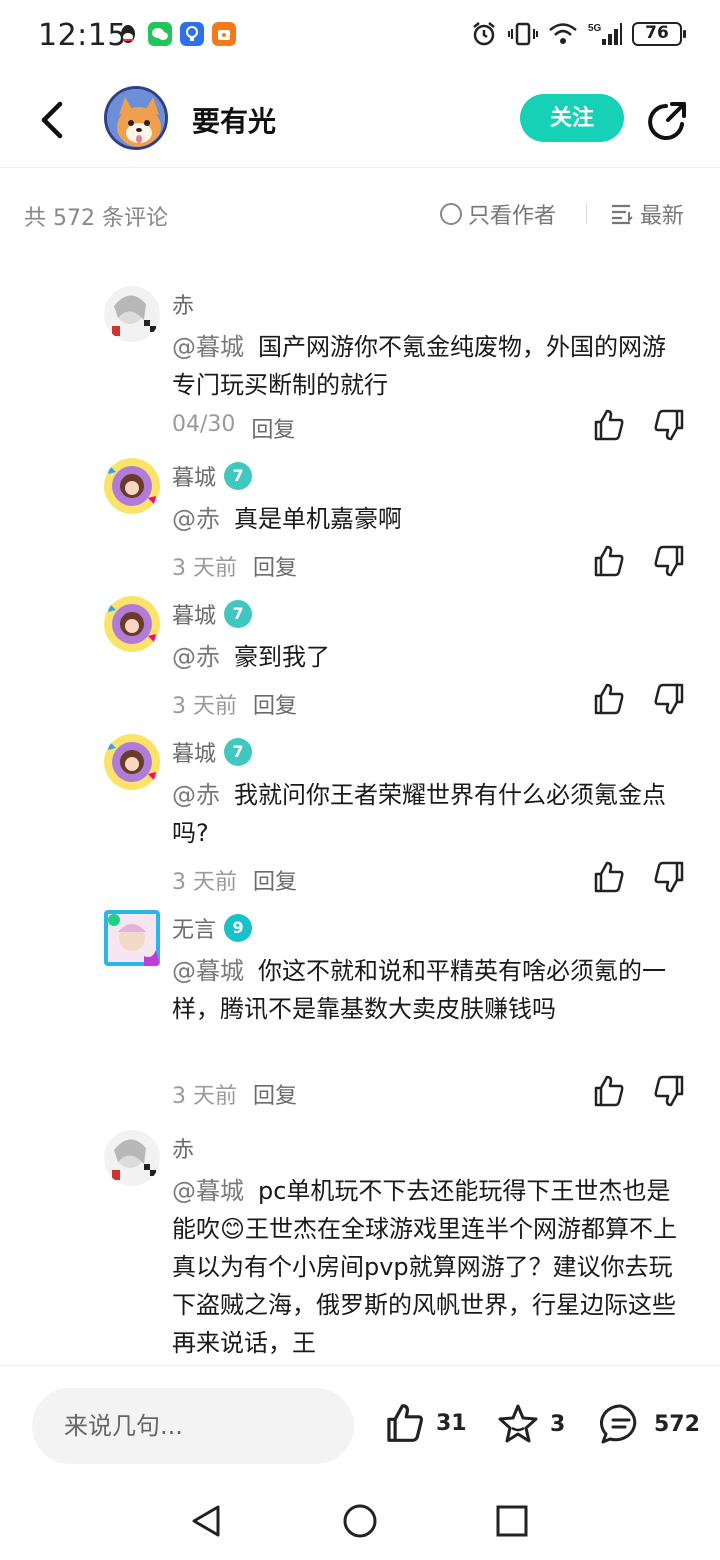 The width and height of the screenshot is (720, 1560). I want to click on reply-text: 豪到我了, so click(282, 657).